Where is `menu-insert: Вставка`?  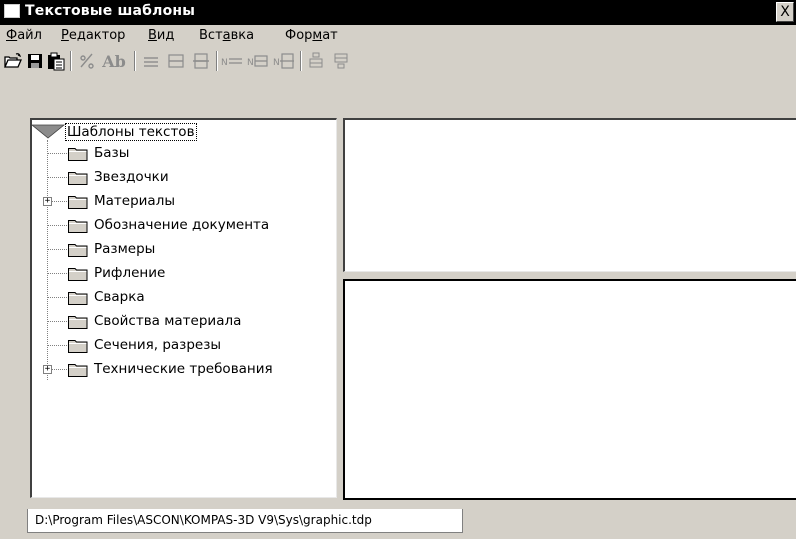 menu-insert: Вставка is located at coordinates (226, 36).